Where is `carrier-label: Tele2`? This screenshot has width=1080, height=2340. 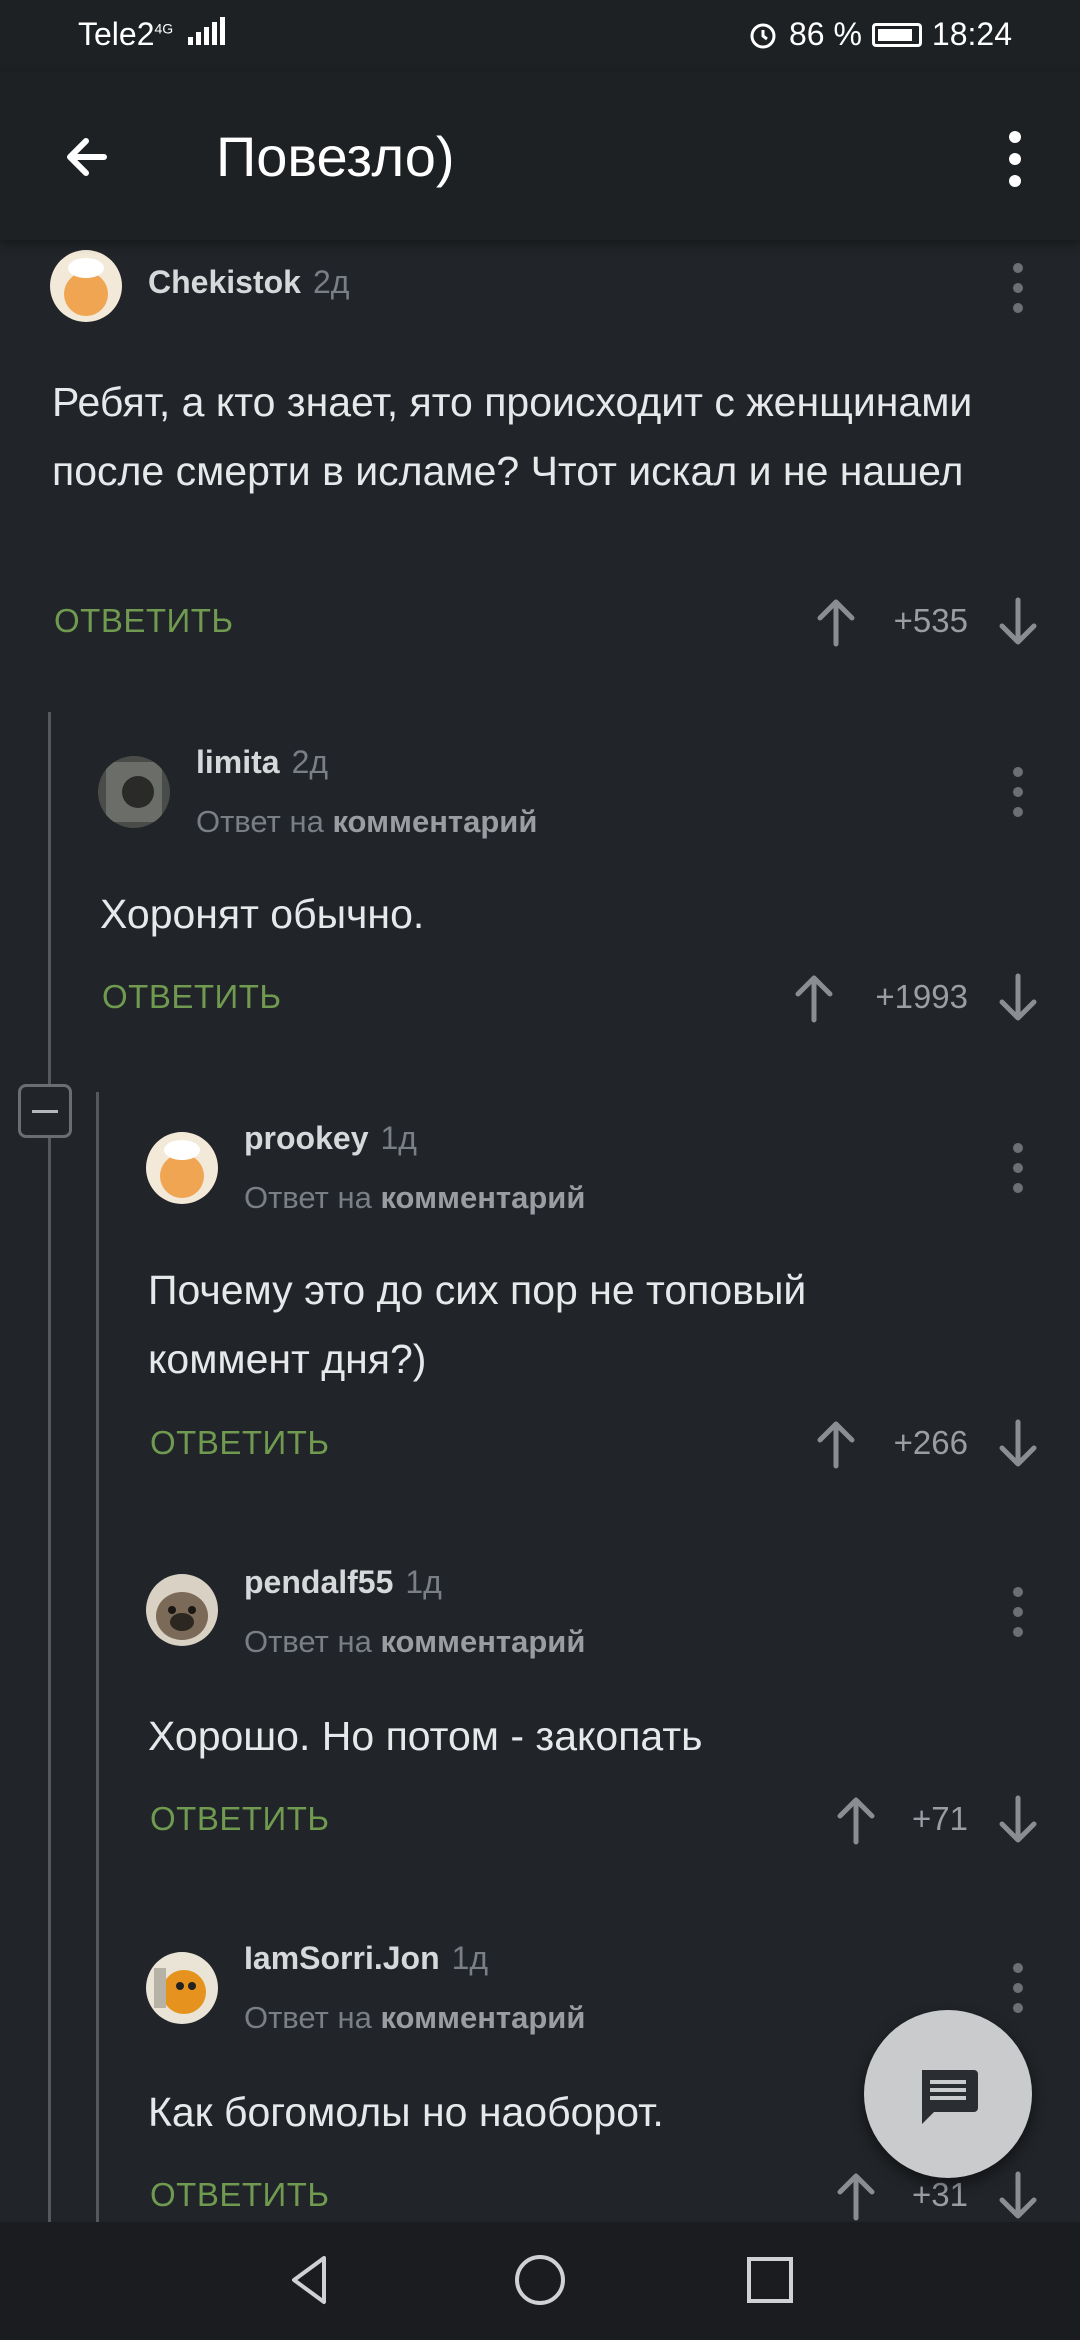 carrier-label: Tele2 is located at coordinates (116, 34).